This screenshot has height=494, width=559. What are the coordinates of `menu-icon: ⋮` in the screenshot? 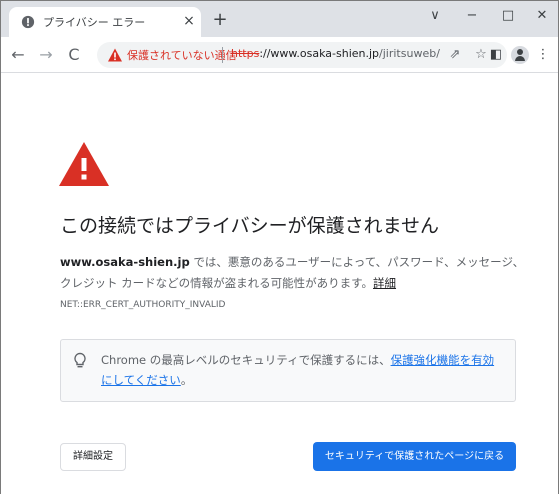 It's located at (543, 55).